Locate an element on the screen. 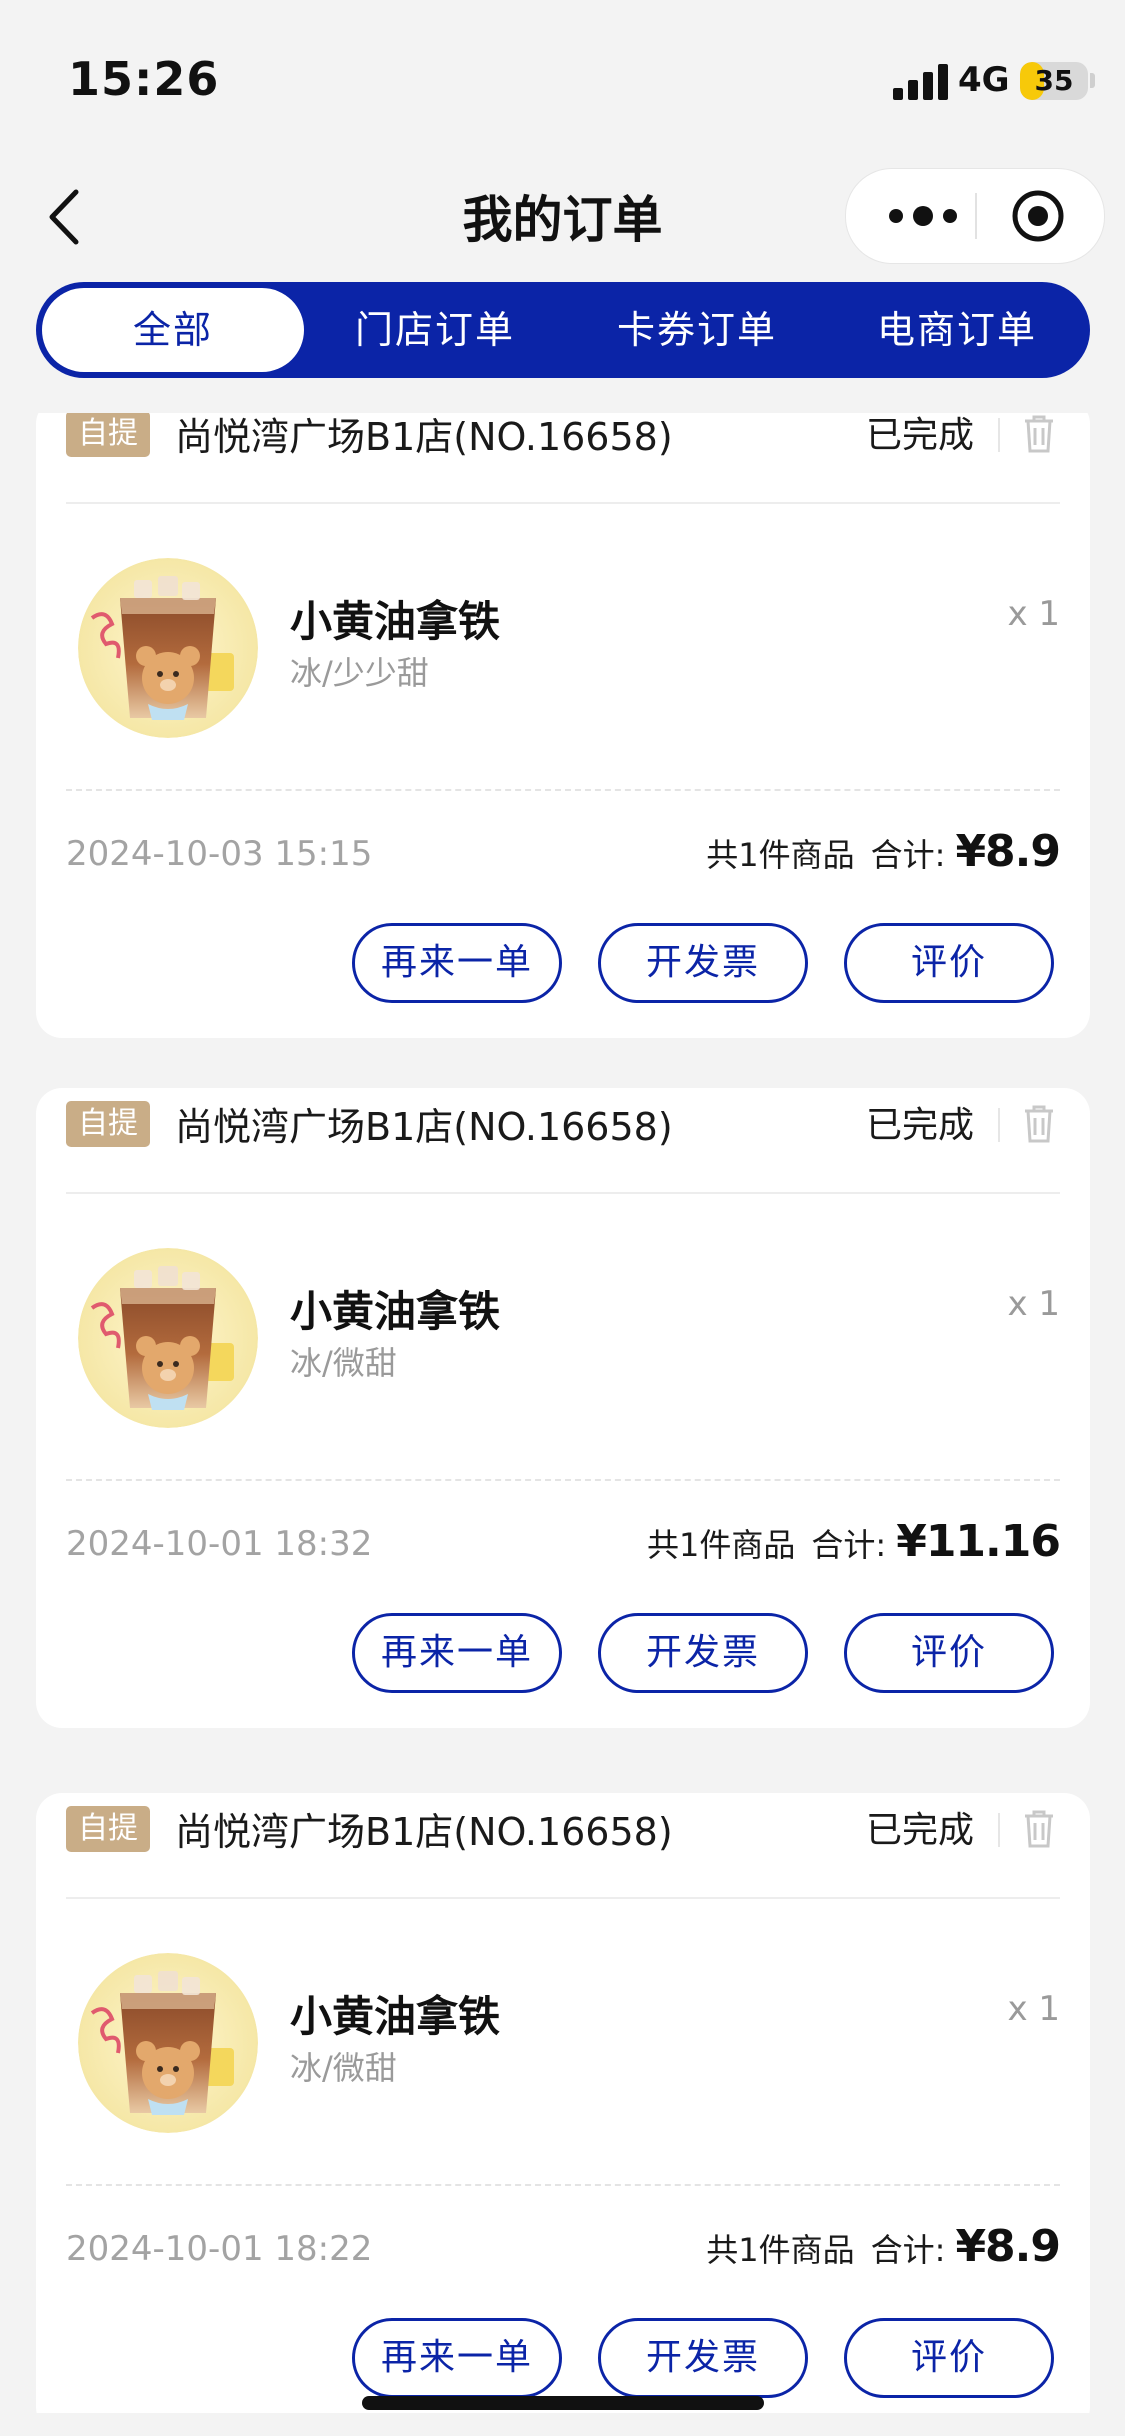 Image resolution: width=1125 pixels, height=2436 pixels. order-tabs: 全部 门店订单 卡券订单 电商订单 is located at coordinates (563, 330).